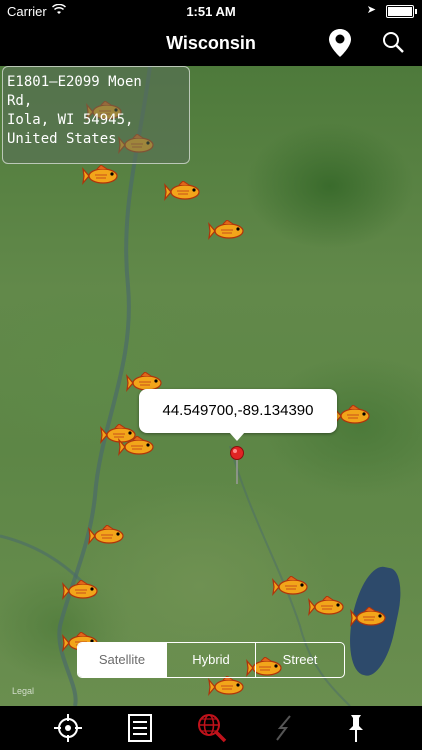 Image resolution: width=422 pixels, height=750 pixels. I want to click on map-type-street: Street, so click(299, 660).